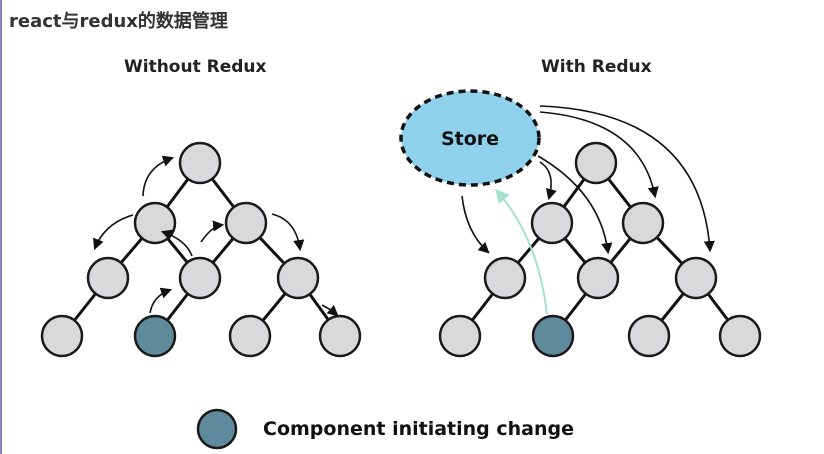 Image resolution: width=824 pixels, height=454 pixels. What do you see at coordinates (470, 139) in the screenshot?
I see `store-label: Store` at bounding box center [470, 139].